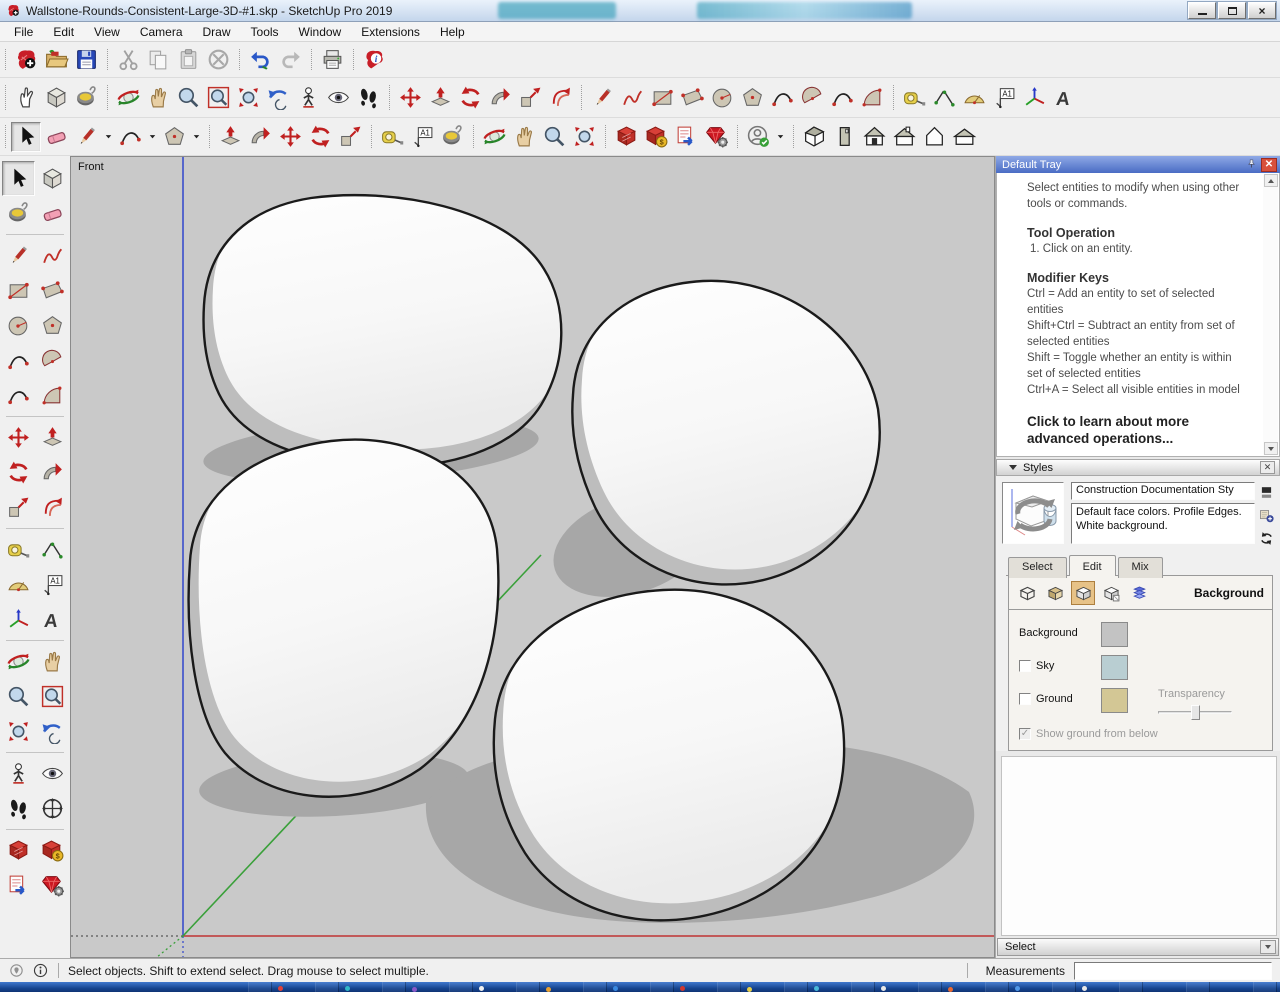 The image size is (1280, 992). What do you see at coordinates (52, 395) in the screenshot?
I see `arc-filled-button` at bounding box center [52, 395].